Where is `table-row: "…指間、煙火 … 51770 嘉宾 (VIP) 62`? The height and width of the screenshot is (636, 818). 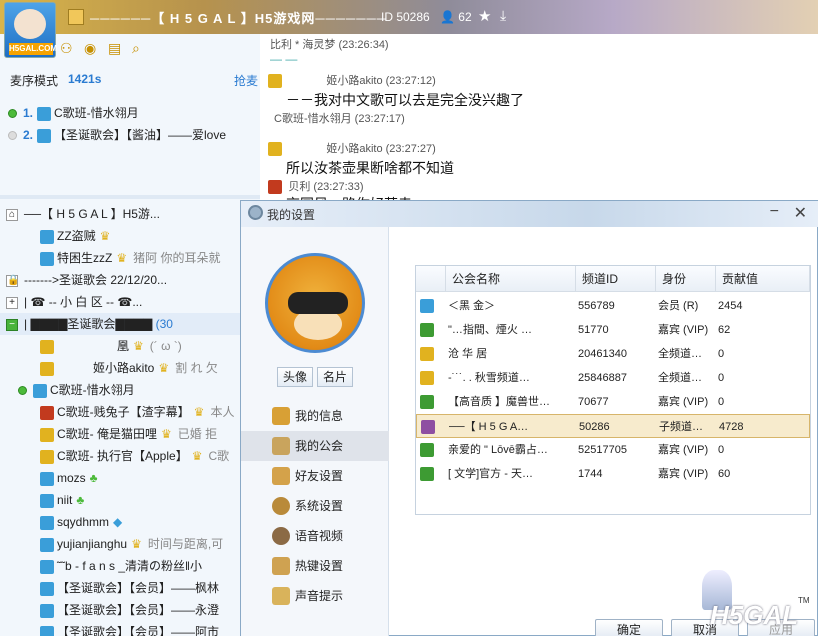
table-row: "…指間、煙火 … 51770 嘉宾 (VIP) 62 is located at coordinates (613, 330).